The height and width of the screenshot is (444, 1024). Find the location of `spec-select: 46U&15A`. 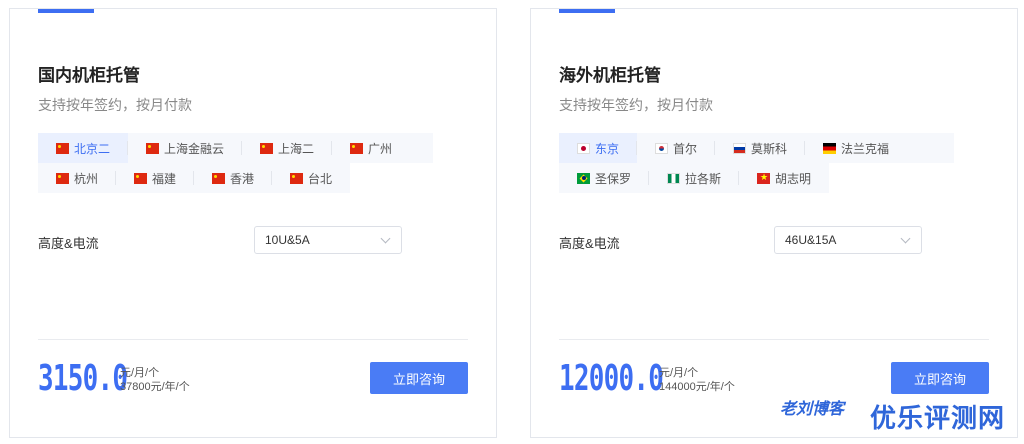

spec-select: 46U&15A is located at coordinates (848, 240).